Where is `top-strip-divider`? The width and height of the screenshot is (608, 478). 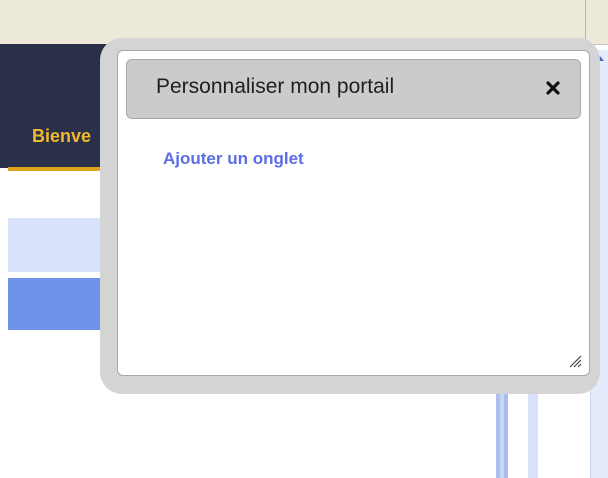 top-strip-divider is located at coordinates (585, 22).